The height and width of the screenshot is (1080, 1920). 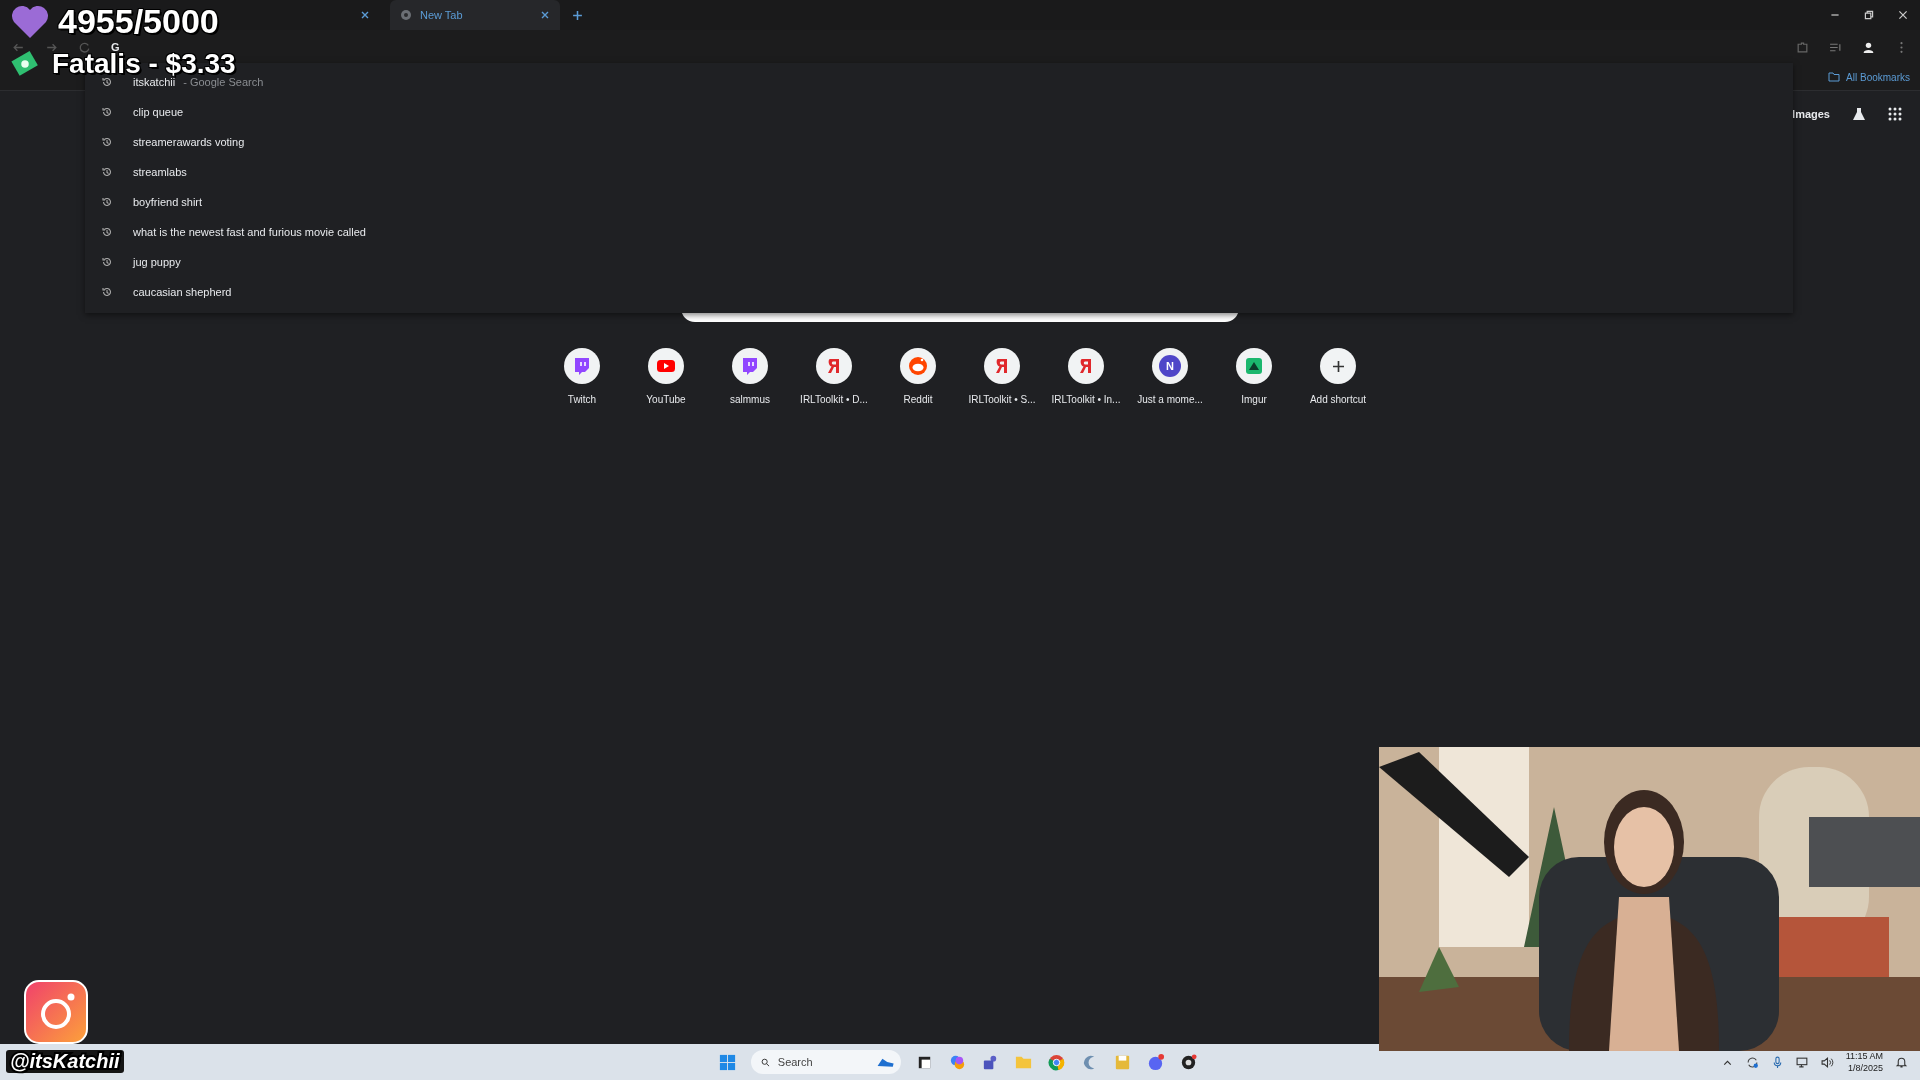 What do you see at coordinates (939, 232) in the screenshot?
I see `suggestion-item: what is the newest fast and furious movie called` at bounding box center [939, 232].